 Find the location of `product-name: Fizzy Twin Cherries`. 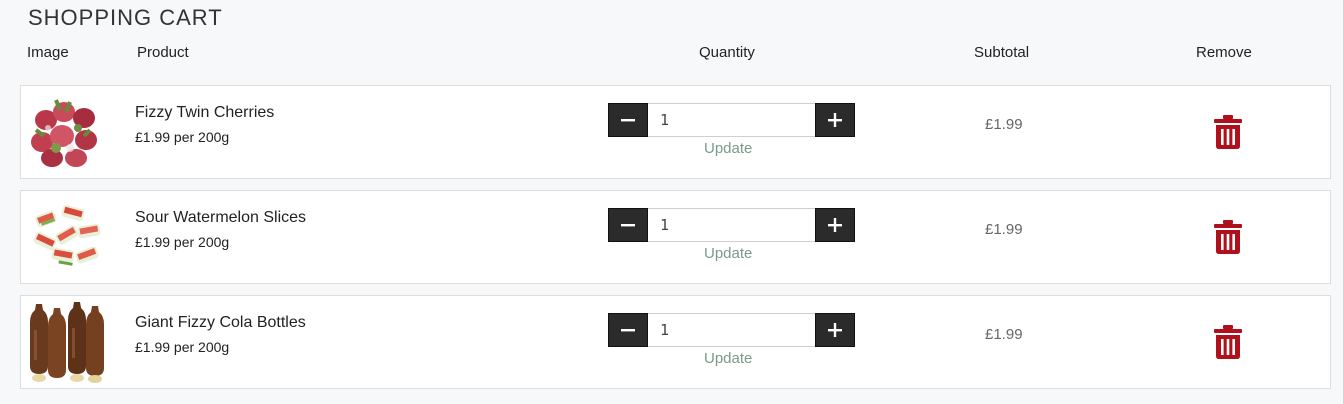

product-name: Fizzy Twin Cherries is located at coordinates (204, 113).